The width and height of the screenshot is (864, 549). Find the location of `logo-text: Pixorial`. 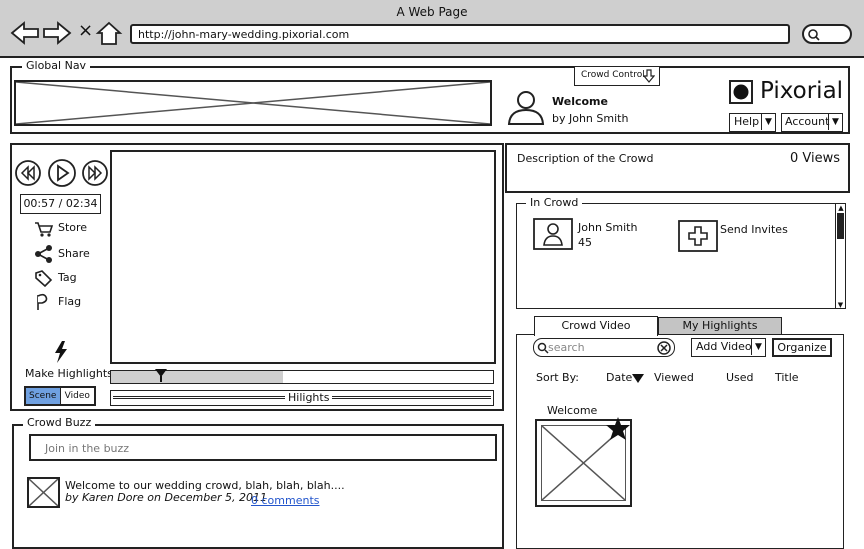

logo-text: Pixorial is located at coordinates (802, 91).